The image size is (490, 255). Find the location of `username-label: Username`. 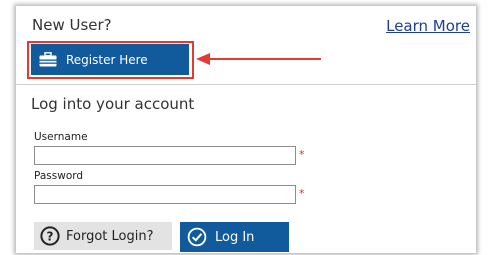

username-label: Username is located at coordinates (61, 137).